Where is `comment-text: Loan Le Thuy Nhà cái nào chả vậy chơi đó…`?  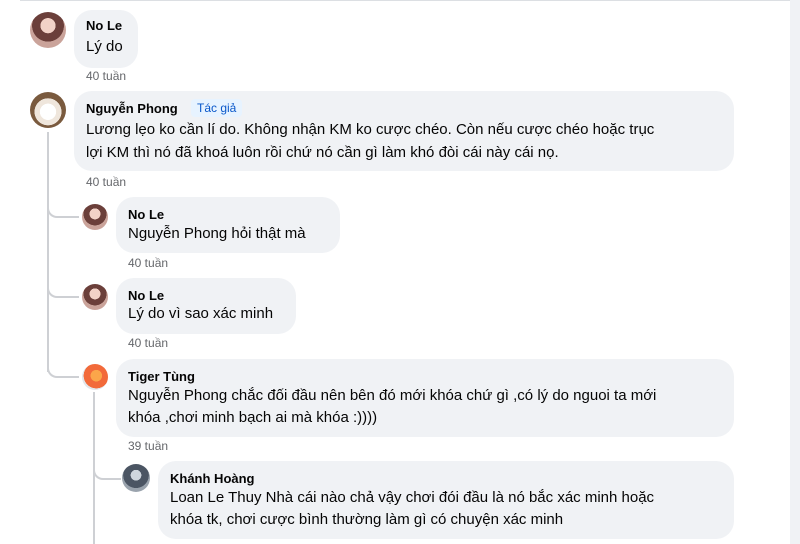
comment-text: Loan Le Thuy Nhà cái nào chả vậy chơi đó… is located at coordinates (412, 497).